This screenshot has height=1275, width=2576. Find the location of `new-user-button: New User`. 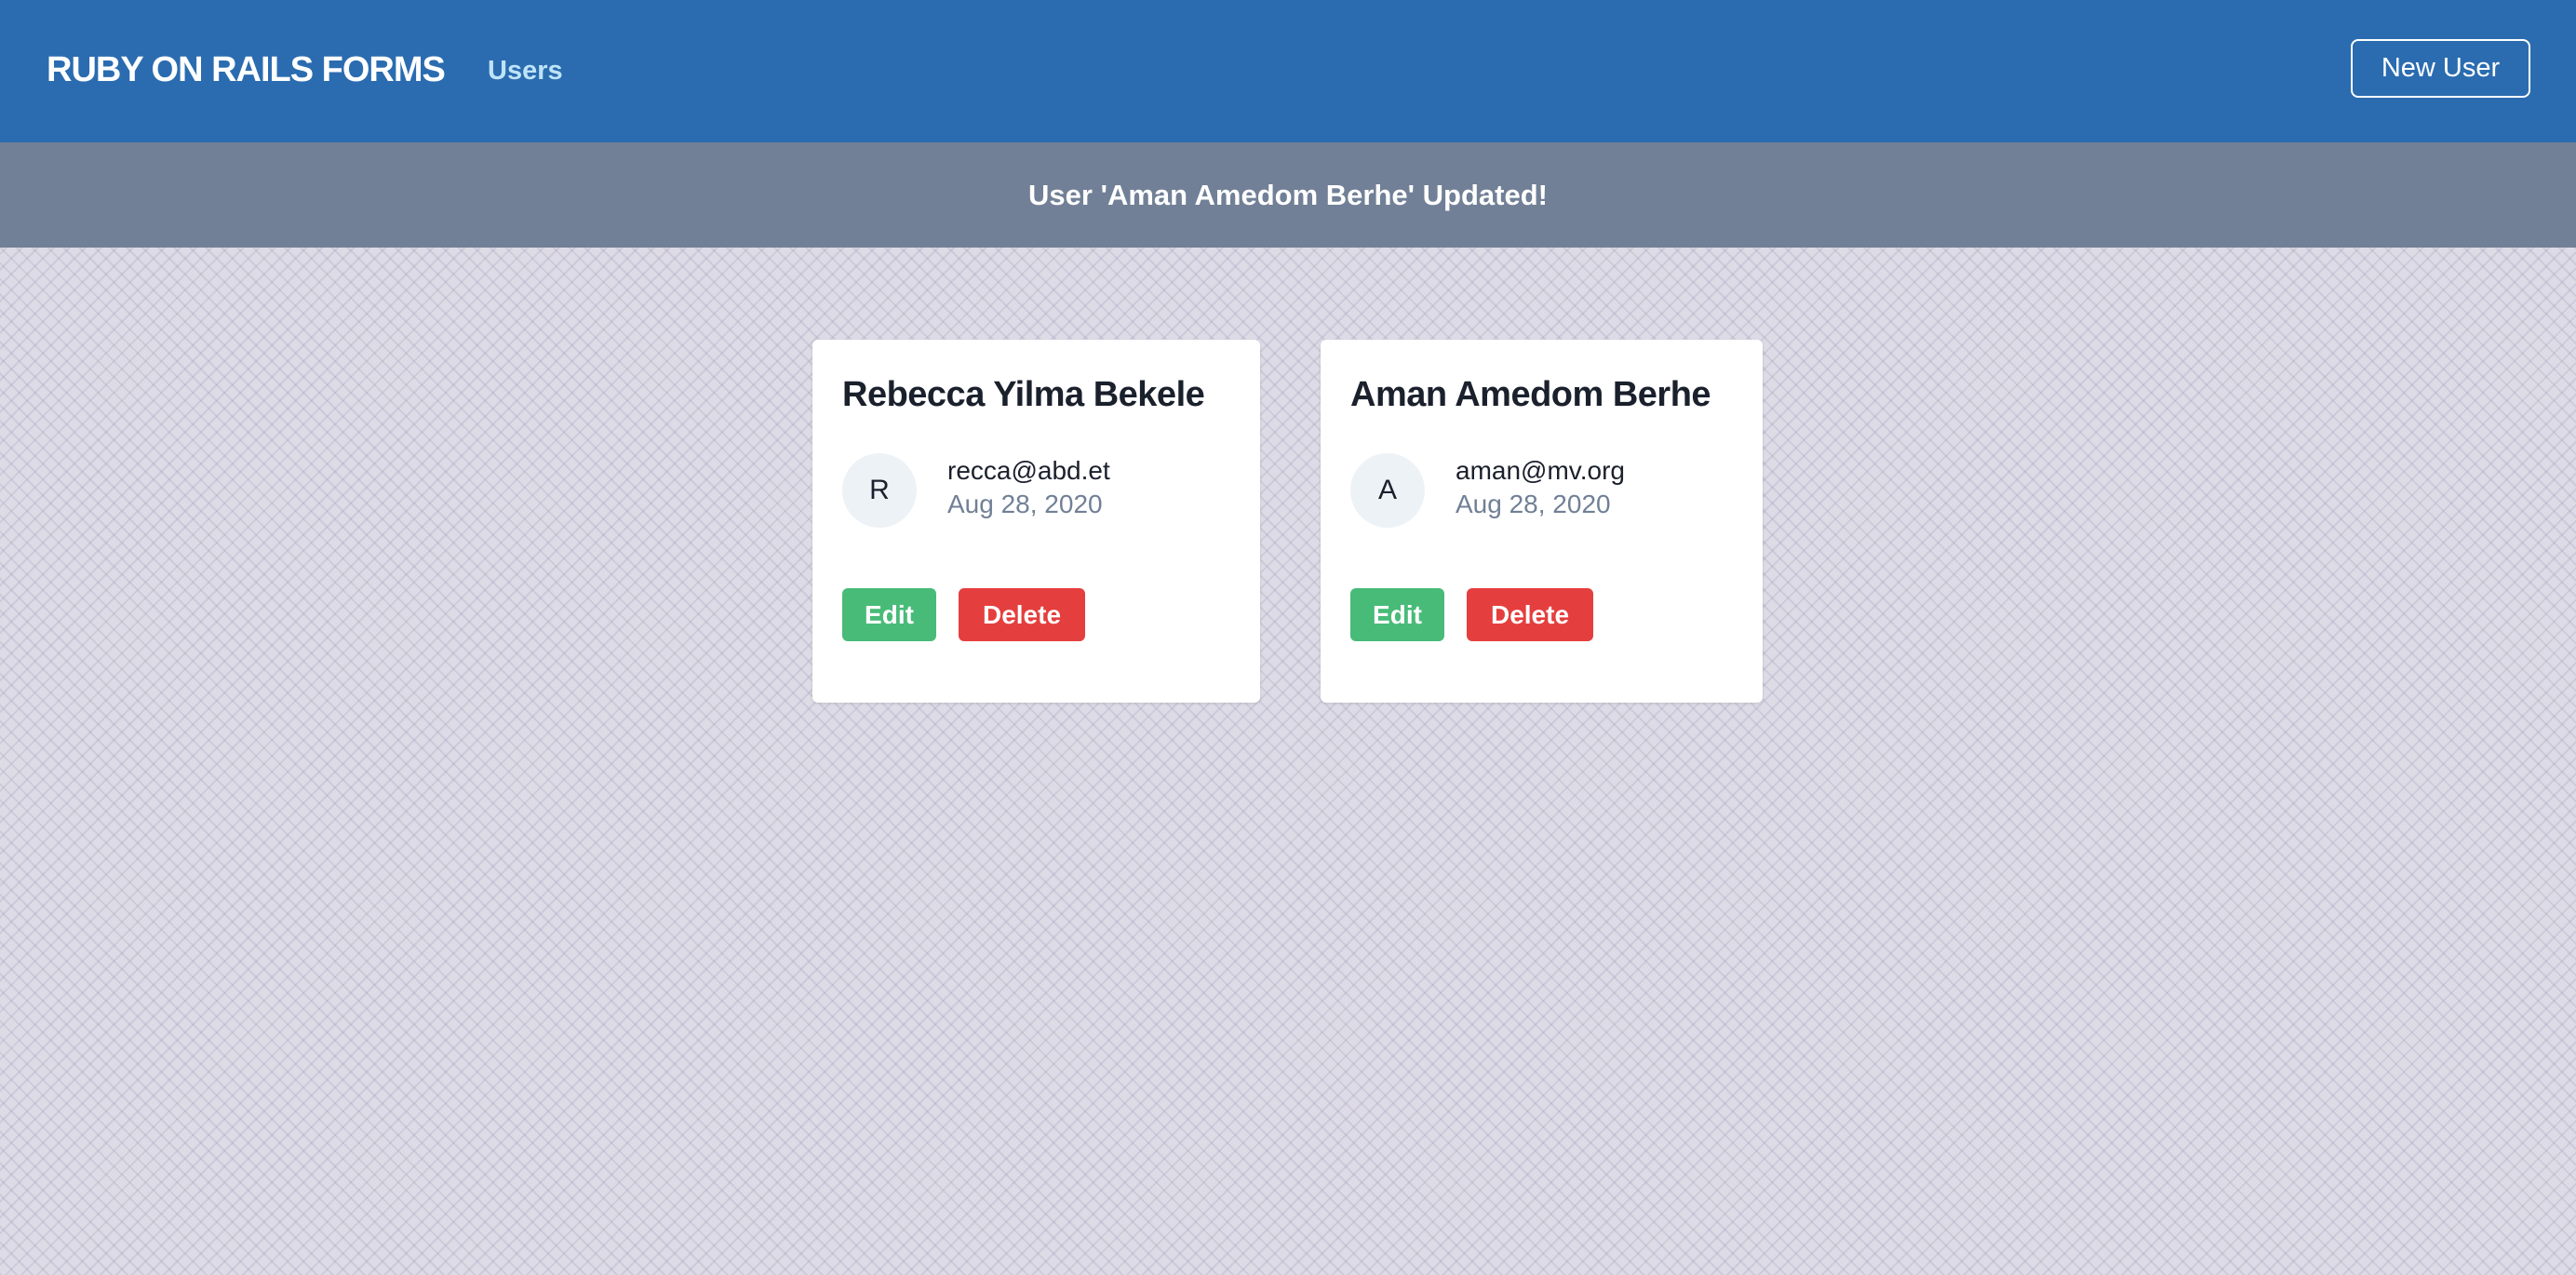

new-user-button: New User is located at coordinates (2440, 68).